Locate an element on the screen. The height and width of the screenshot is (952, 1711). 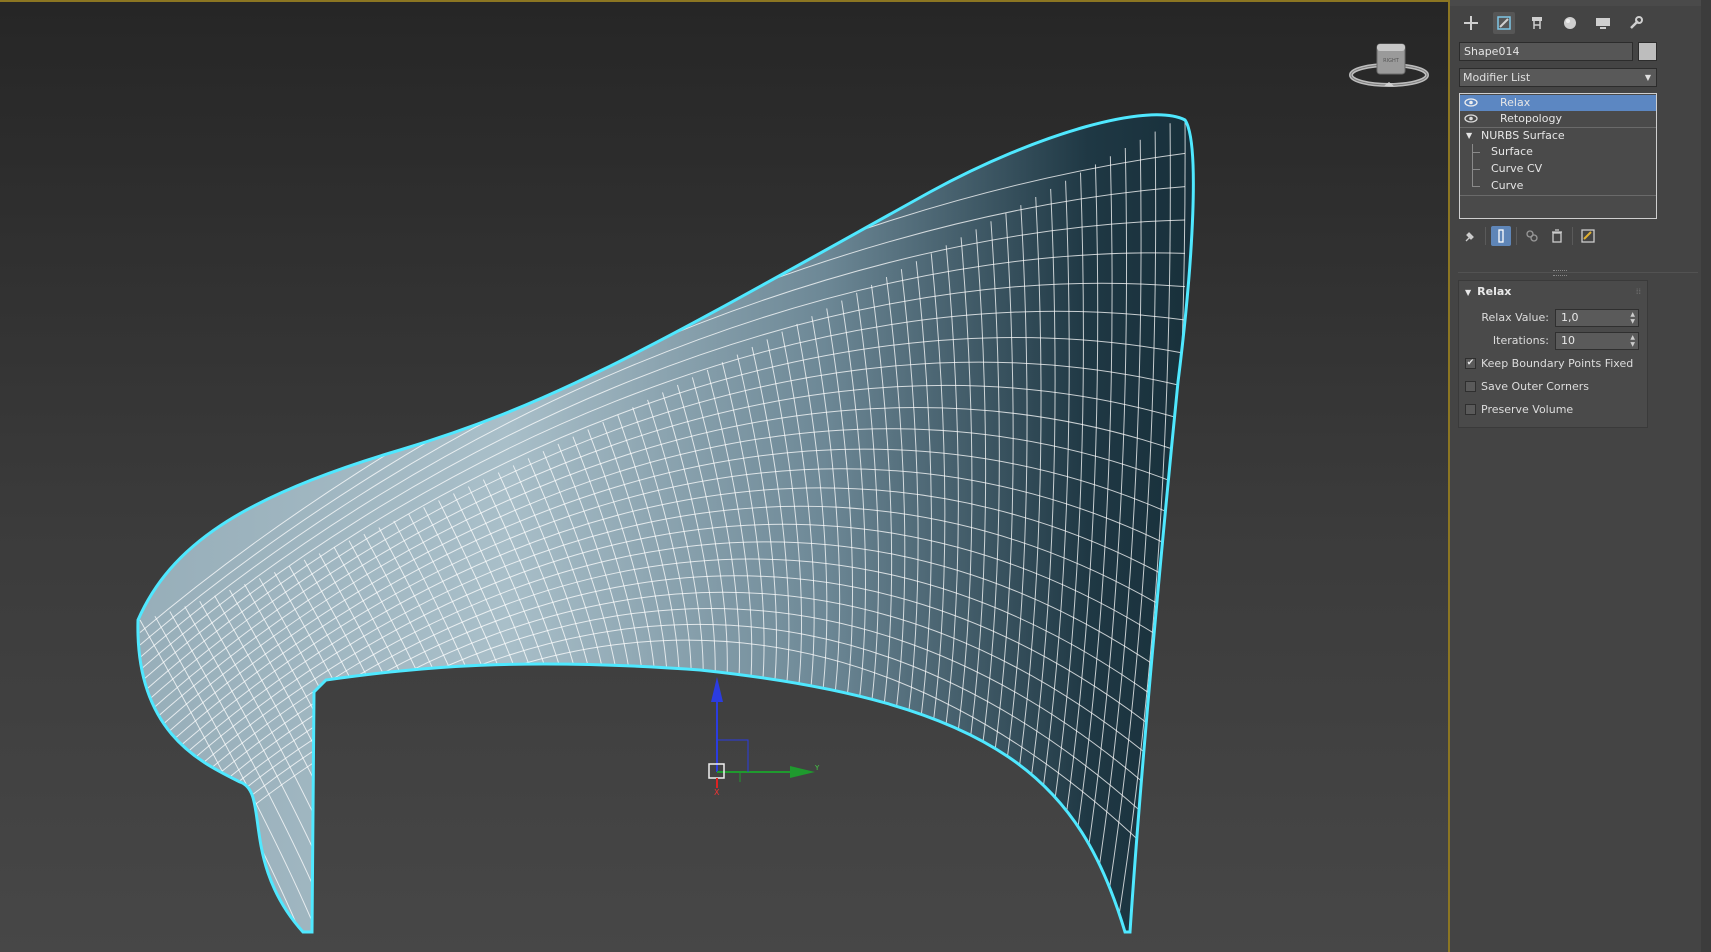
stack-subitem-label: Curve CV is located at coordinates (1517, 168).